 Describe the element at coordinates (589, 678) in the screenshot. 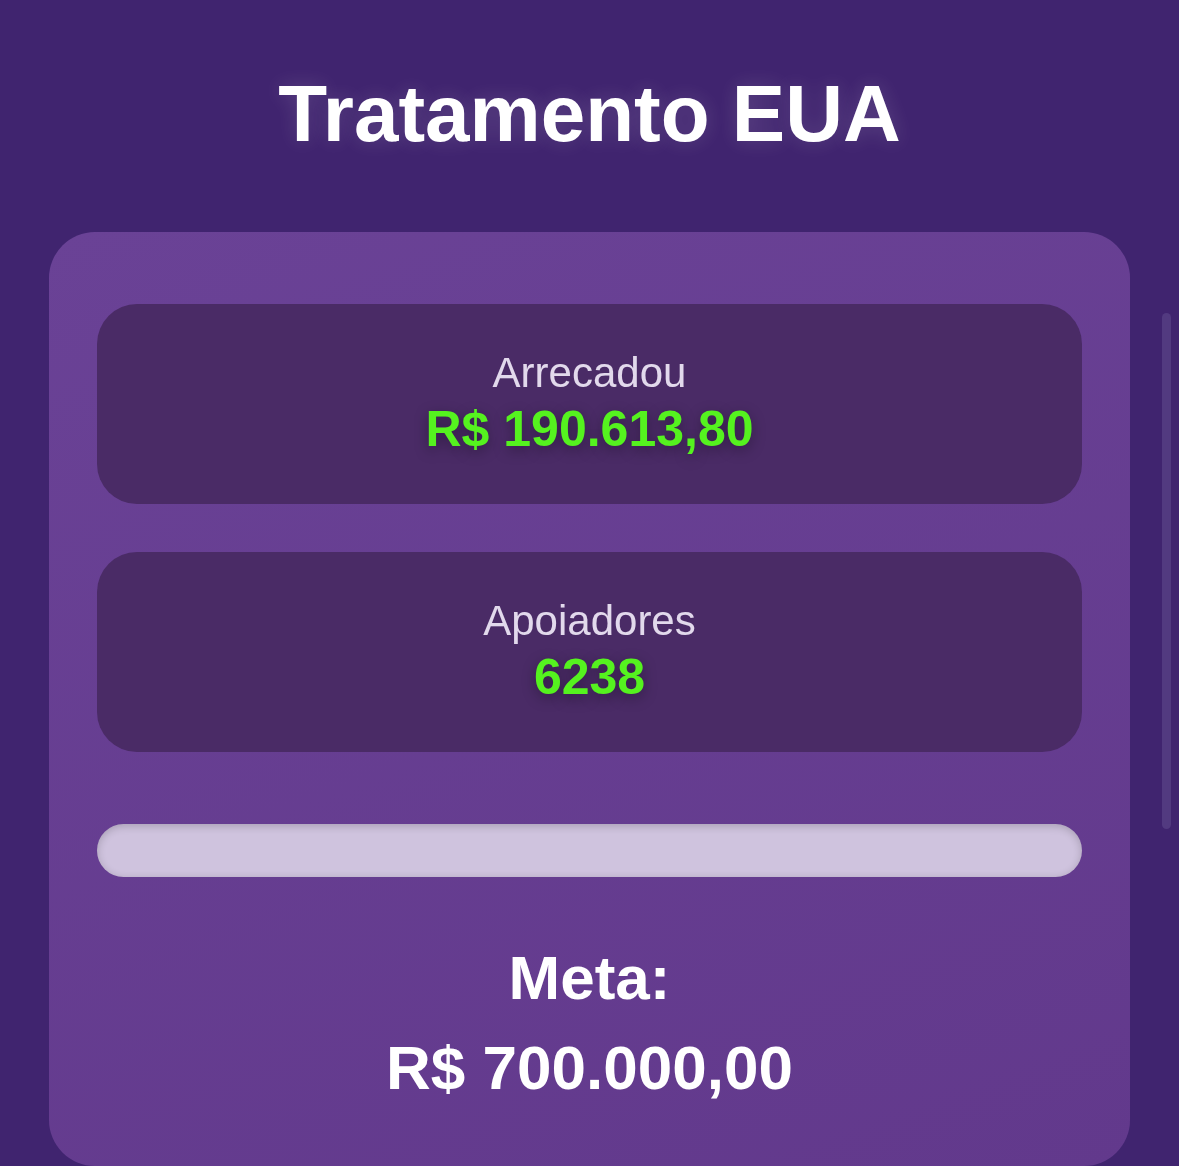

I see `stat-value: 6238` at that location.